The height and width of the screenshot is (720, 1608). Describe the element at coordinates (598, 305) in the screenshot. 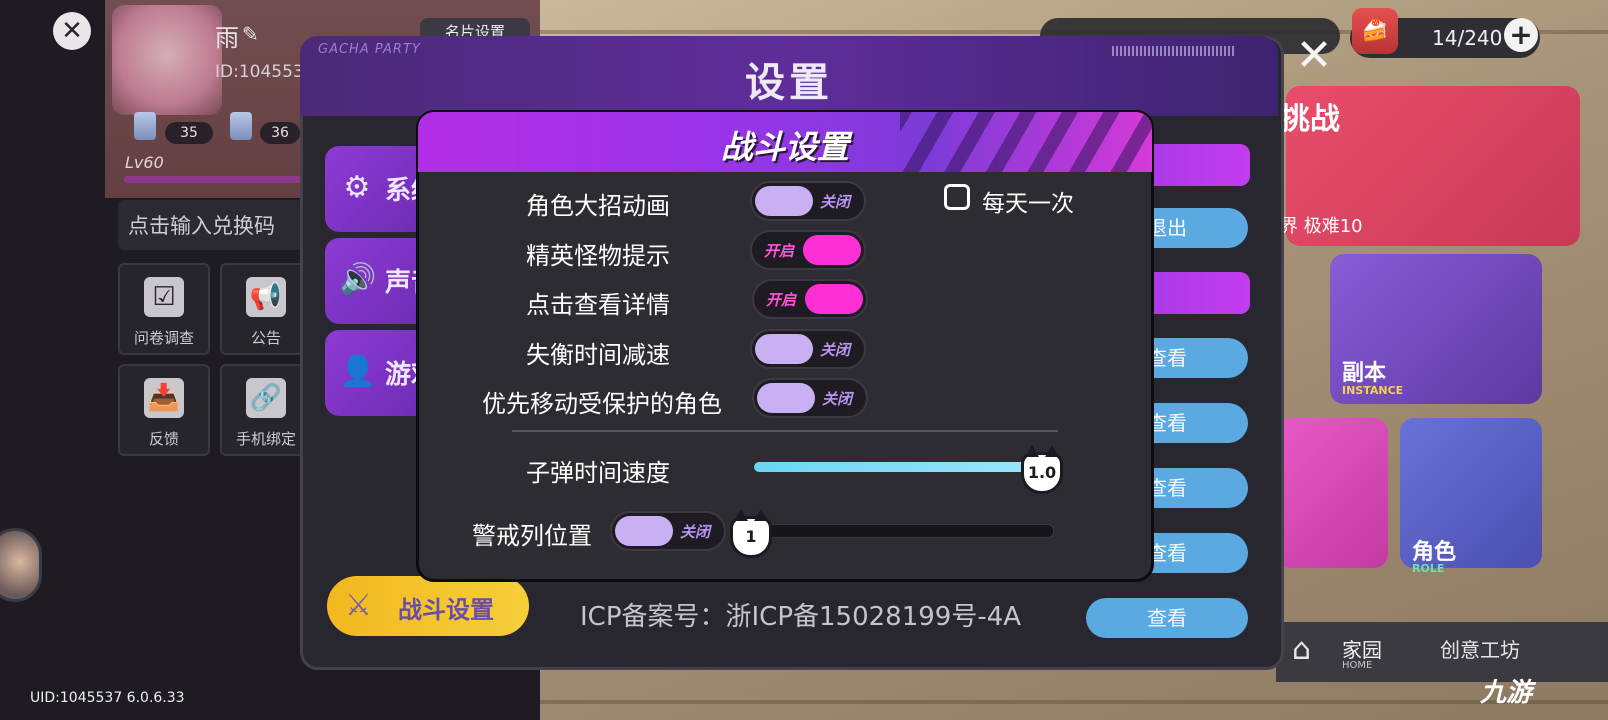

I see `tap-view-details-label: 点击查看详情` at that location.